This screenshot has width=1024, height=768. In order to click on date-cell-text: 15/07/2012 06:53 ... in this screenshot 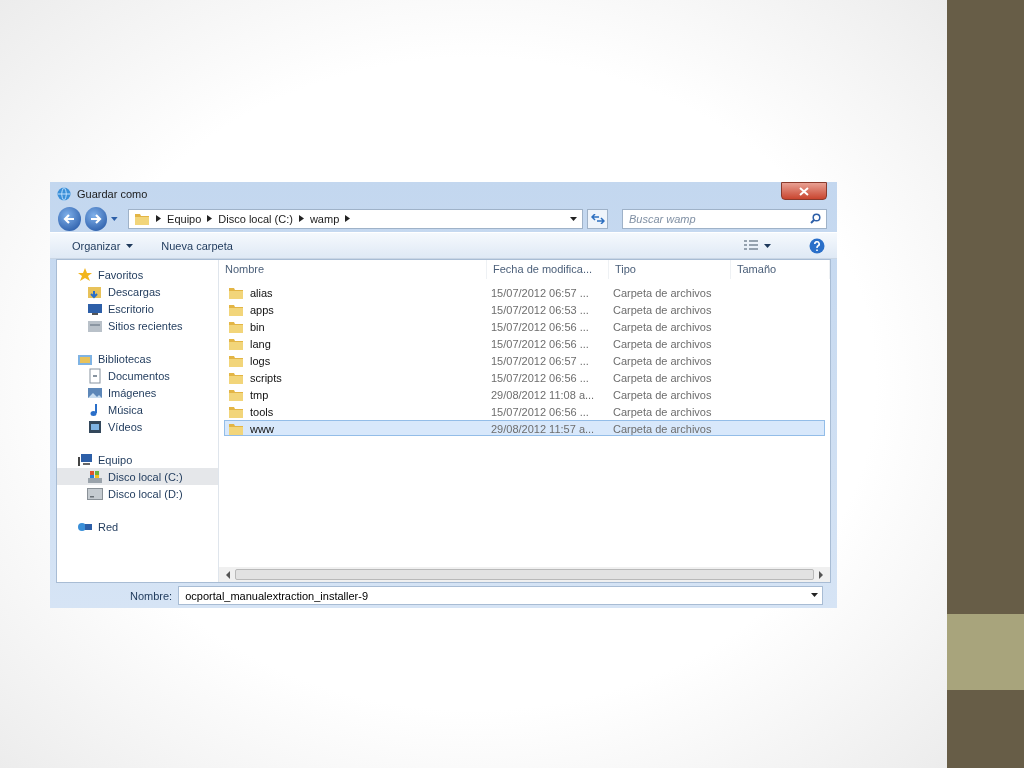, I will do `click(540, 310)`.